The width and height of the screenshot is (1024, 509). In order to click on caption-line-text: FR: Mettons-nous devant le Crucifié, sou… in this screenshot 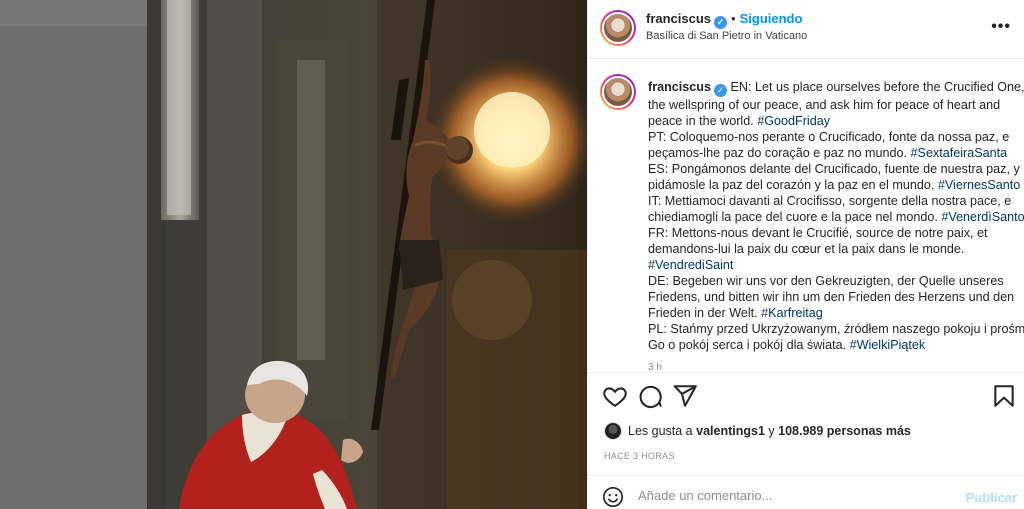, I will do `click(818, 233)`.